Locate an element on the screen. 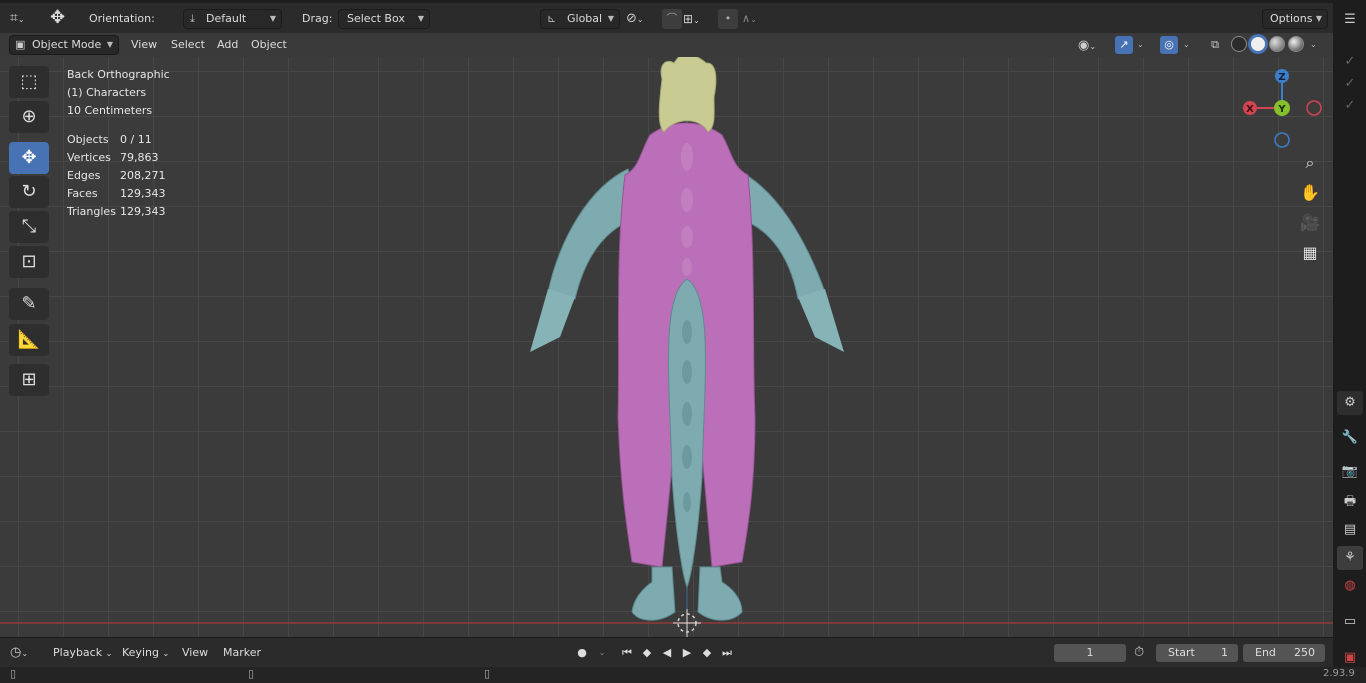  scene-properties-icon: ⚘ is located at coordinates (1350, 558).